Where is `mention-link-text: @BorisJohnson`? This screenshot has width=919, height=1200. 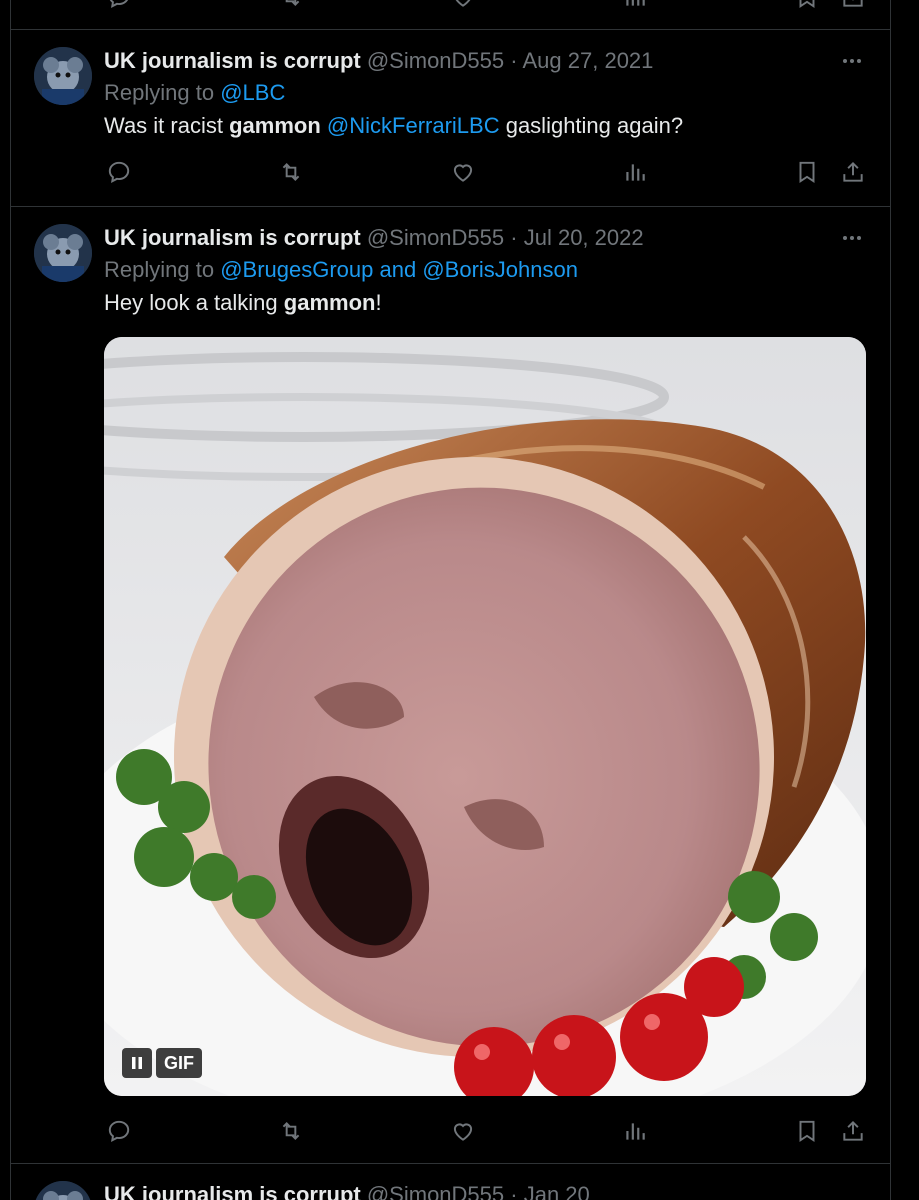 mention-link-text: @BorisJohnson is located at coordinates (500, 269).